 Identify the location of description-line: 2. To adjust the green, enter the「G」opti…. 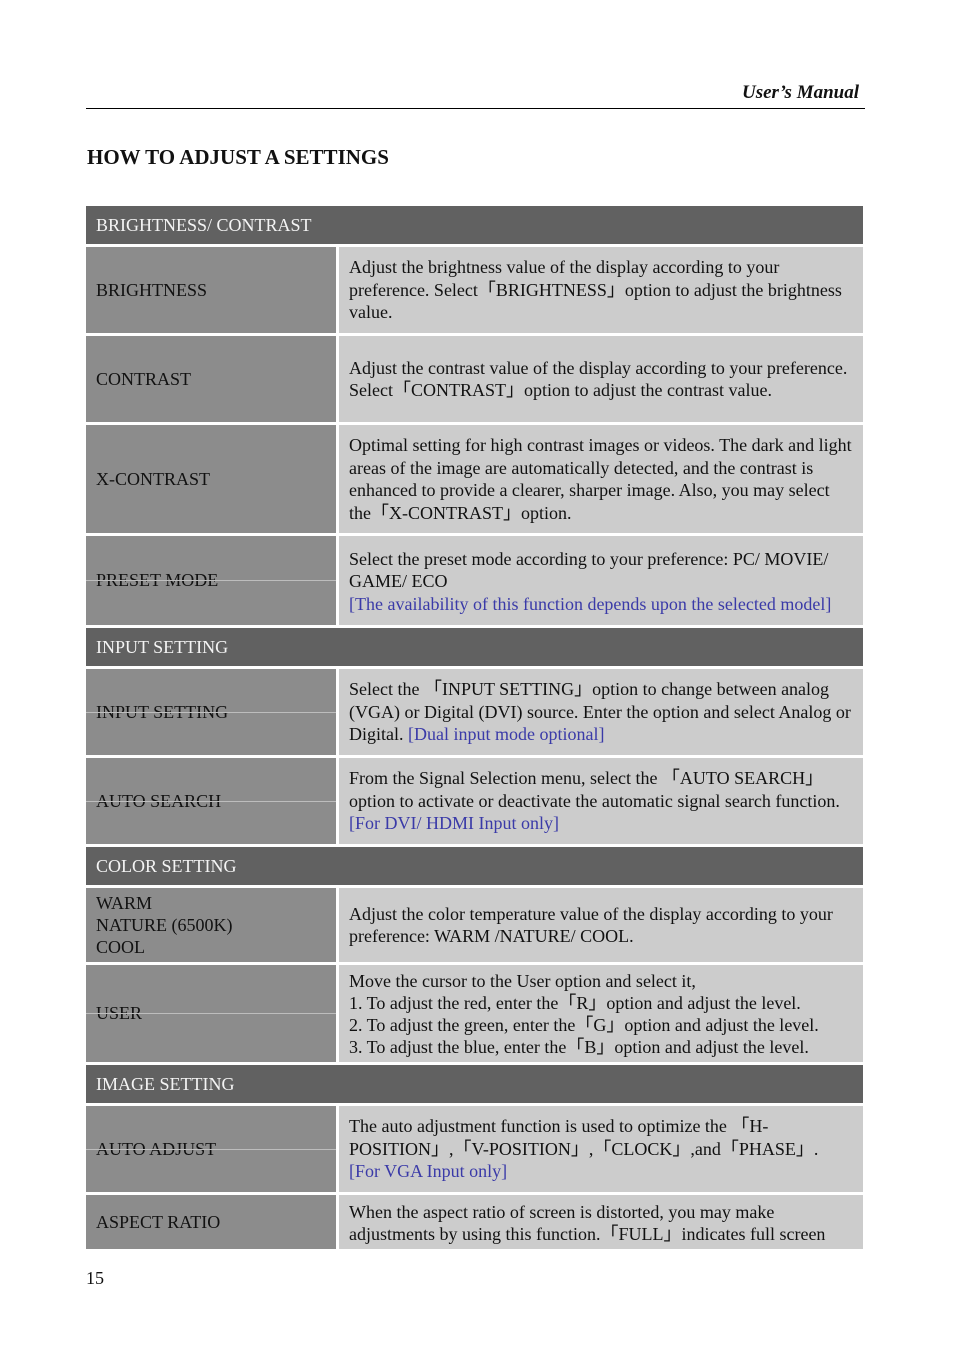
(584, 1024).